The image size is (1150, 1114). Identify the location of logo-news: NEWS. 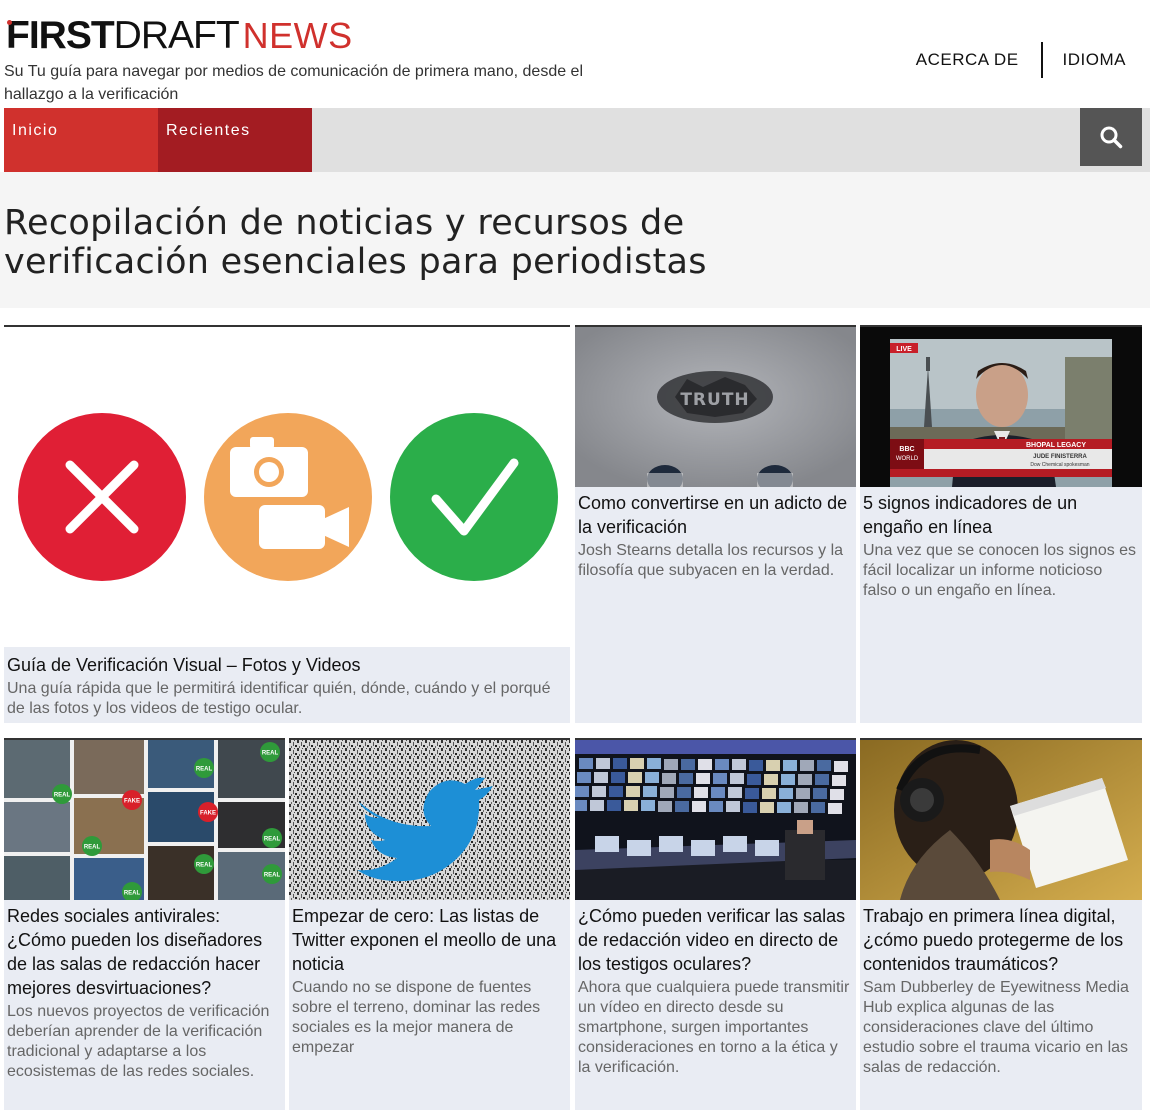
(297, 35).